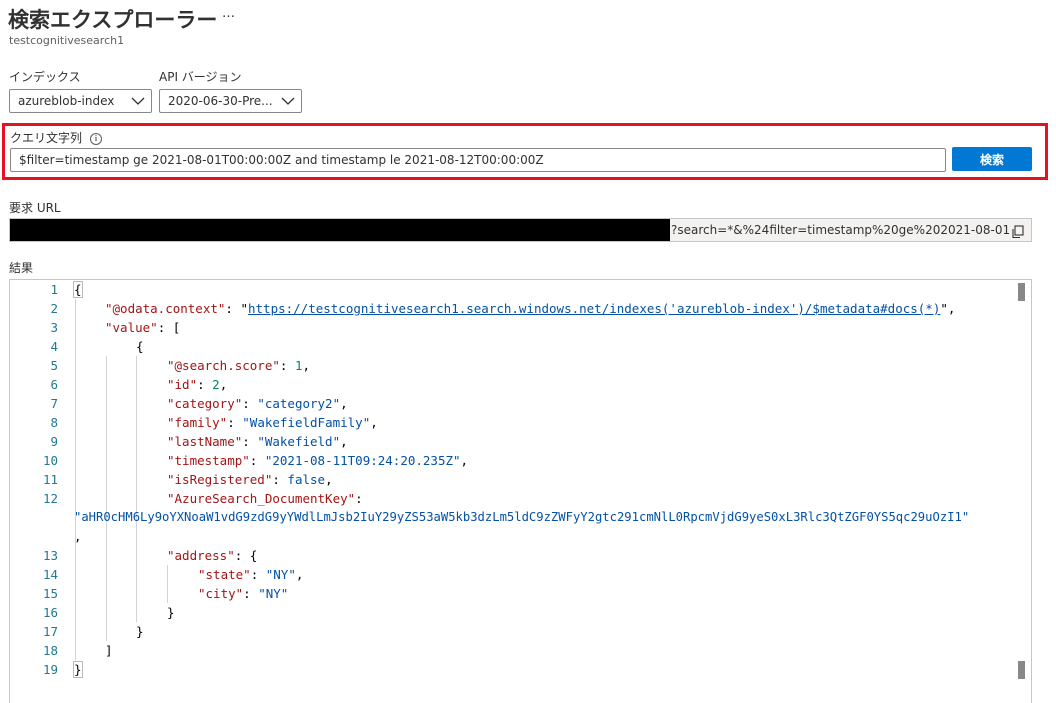 Image resolution: width=1056 pixels, height=703 pixels. What do you see at coordinates (318, 460) in the screenshot?
I see `code-line: "timestamp": "2021-08-11T09:24:20.235Z",` at bounding box center [318, 460].